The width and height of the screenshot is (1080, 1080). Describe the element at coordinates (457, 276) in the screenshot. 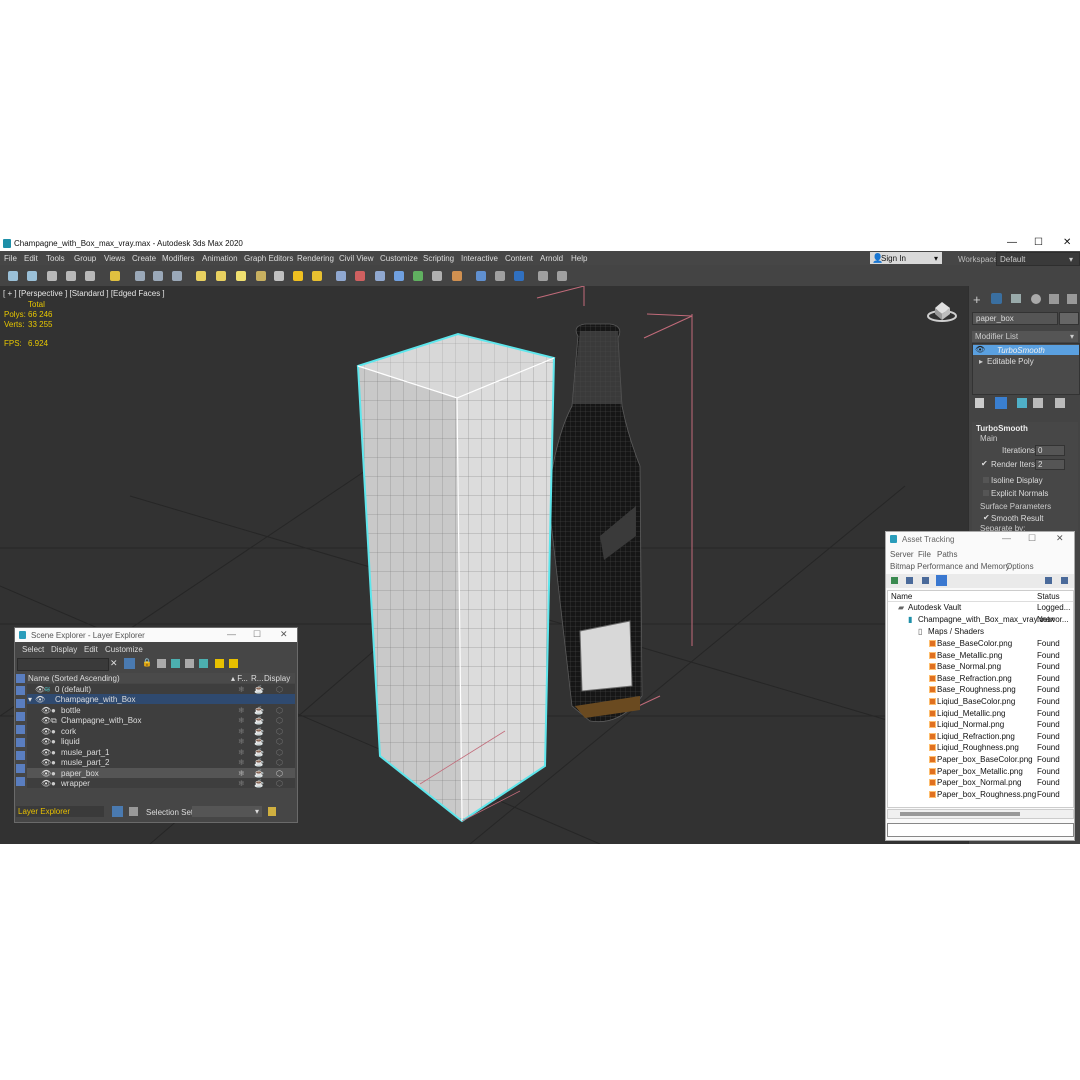

I see `schematic-icon` at that location.